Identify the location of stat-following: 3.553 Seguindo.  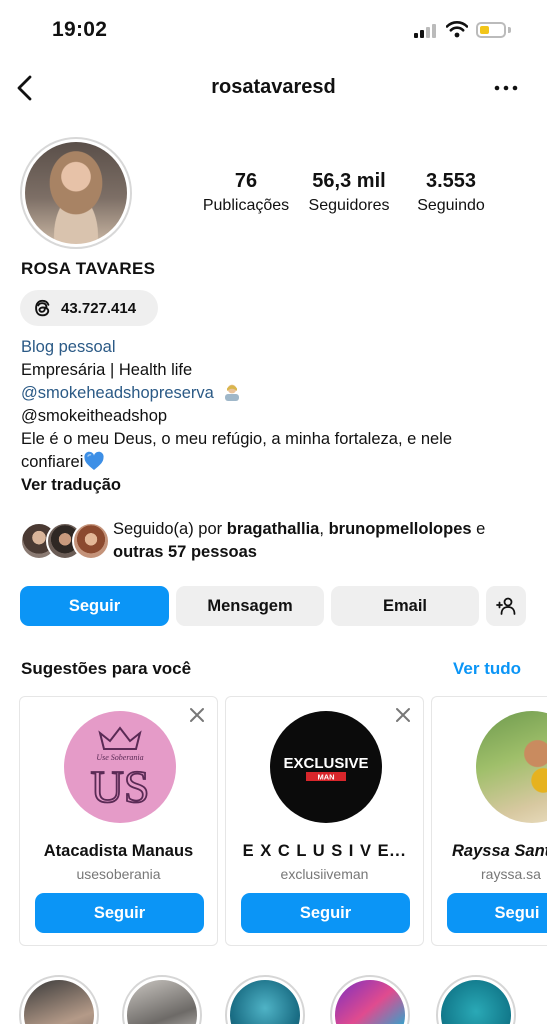
(451, 192).